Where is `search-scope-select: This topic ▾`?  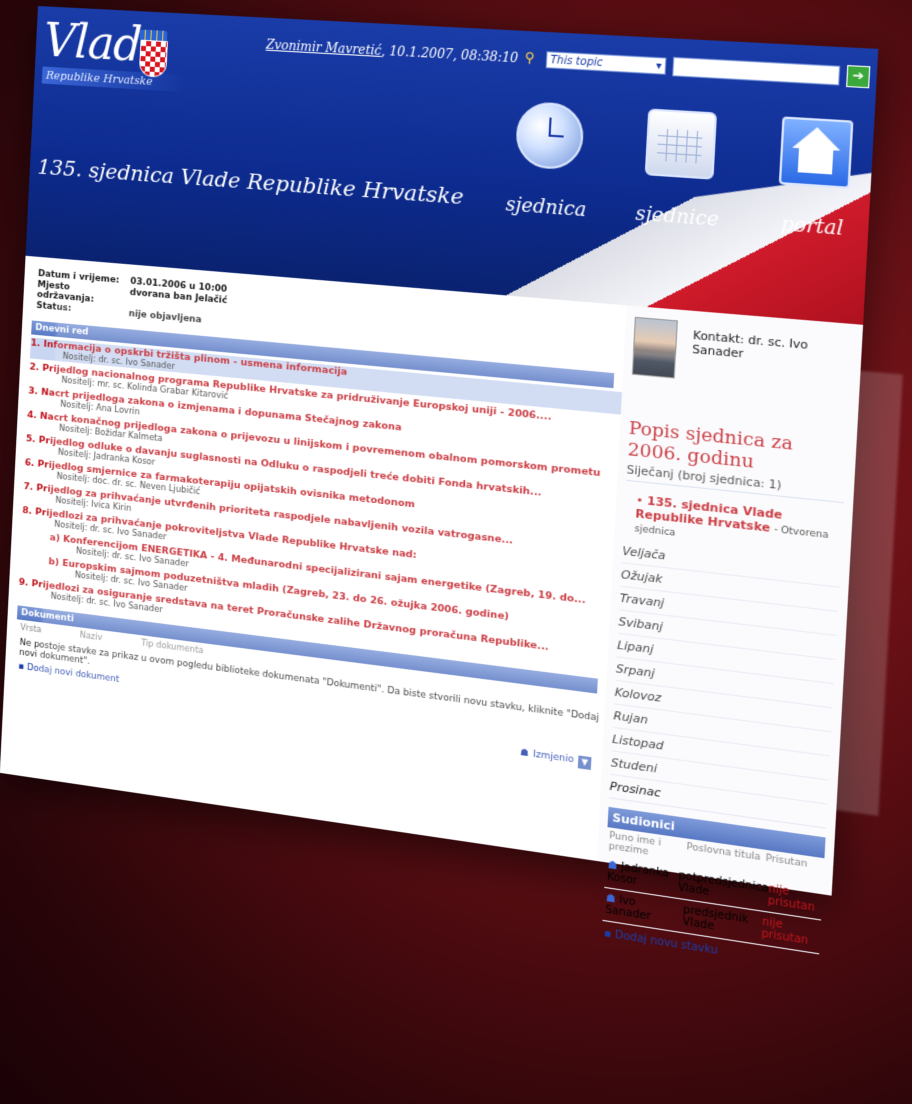
search-scope-select: This topic ▾ is located at coordinates (606, 63).